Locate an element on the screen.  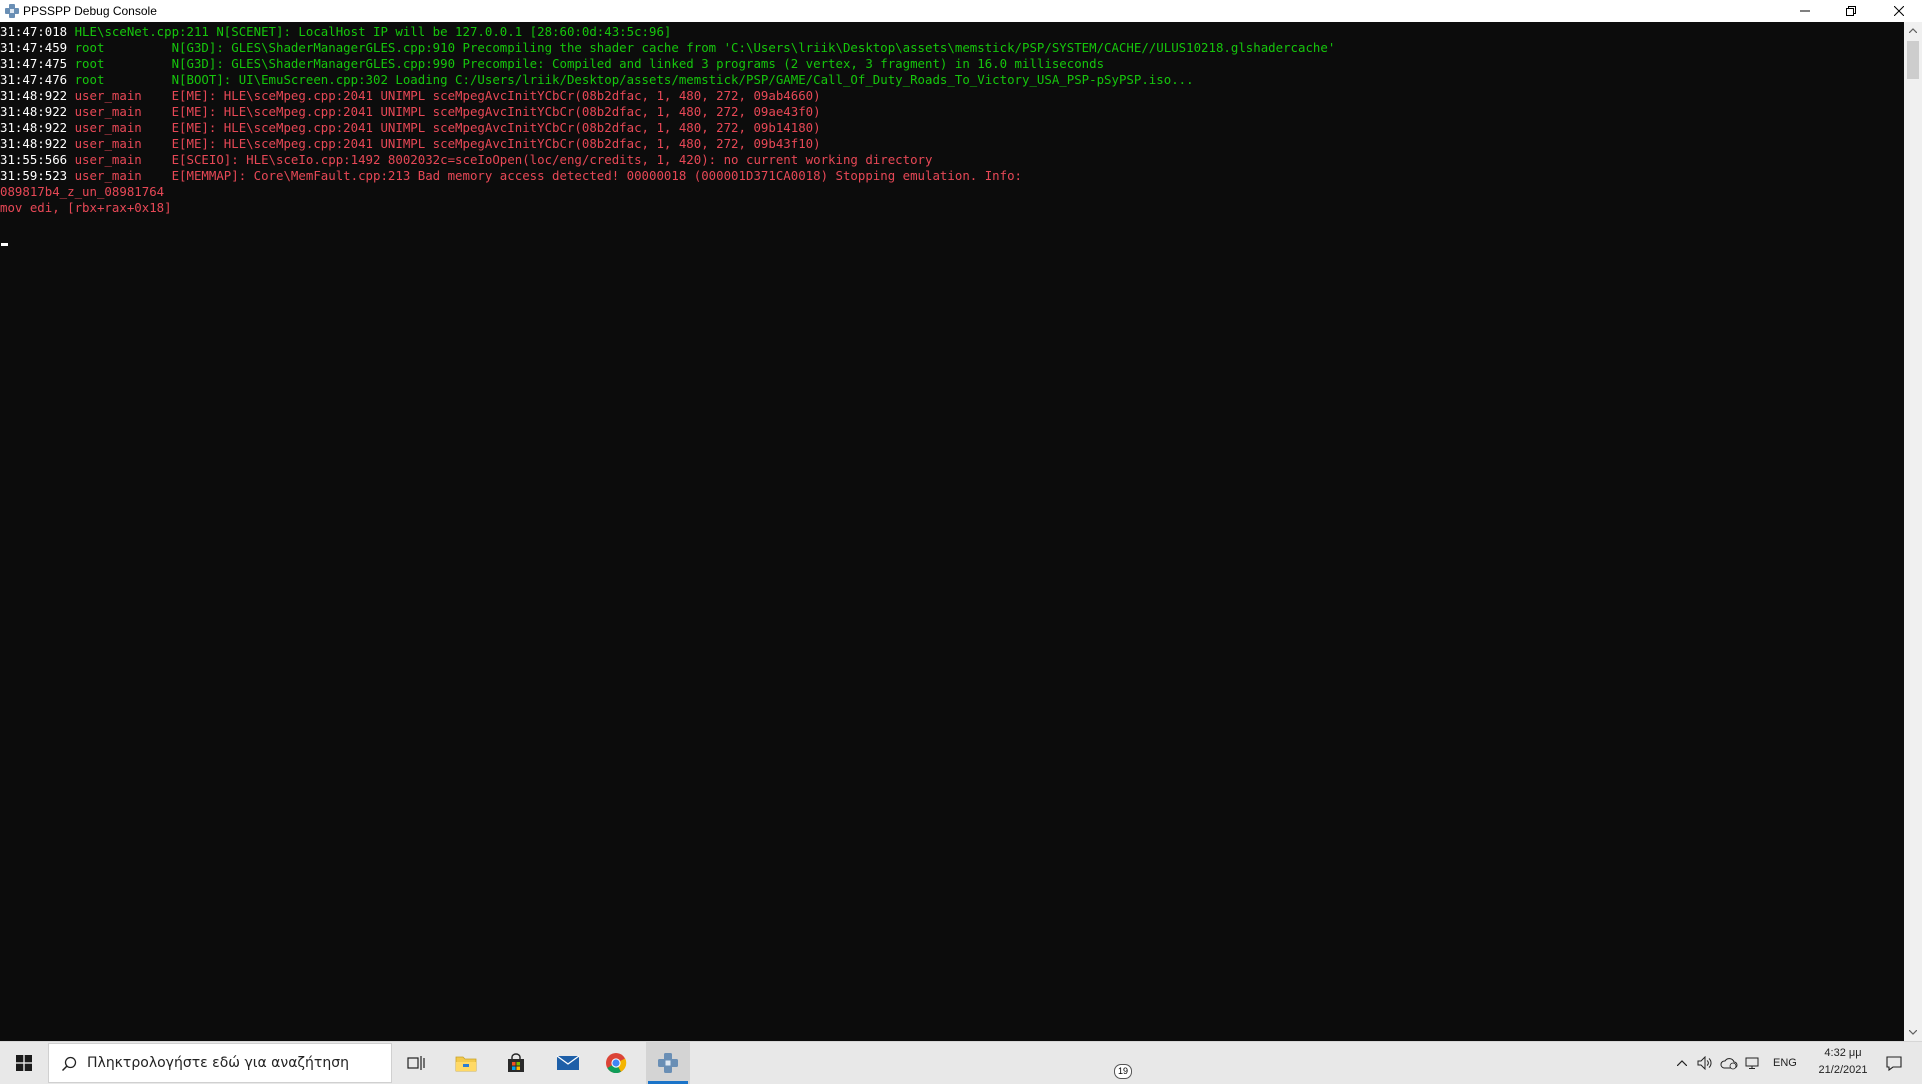
ppsspp-icon is located at coordinates (668, 1063).